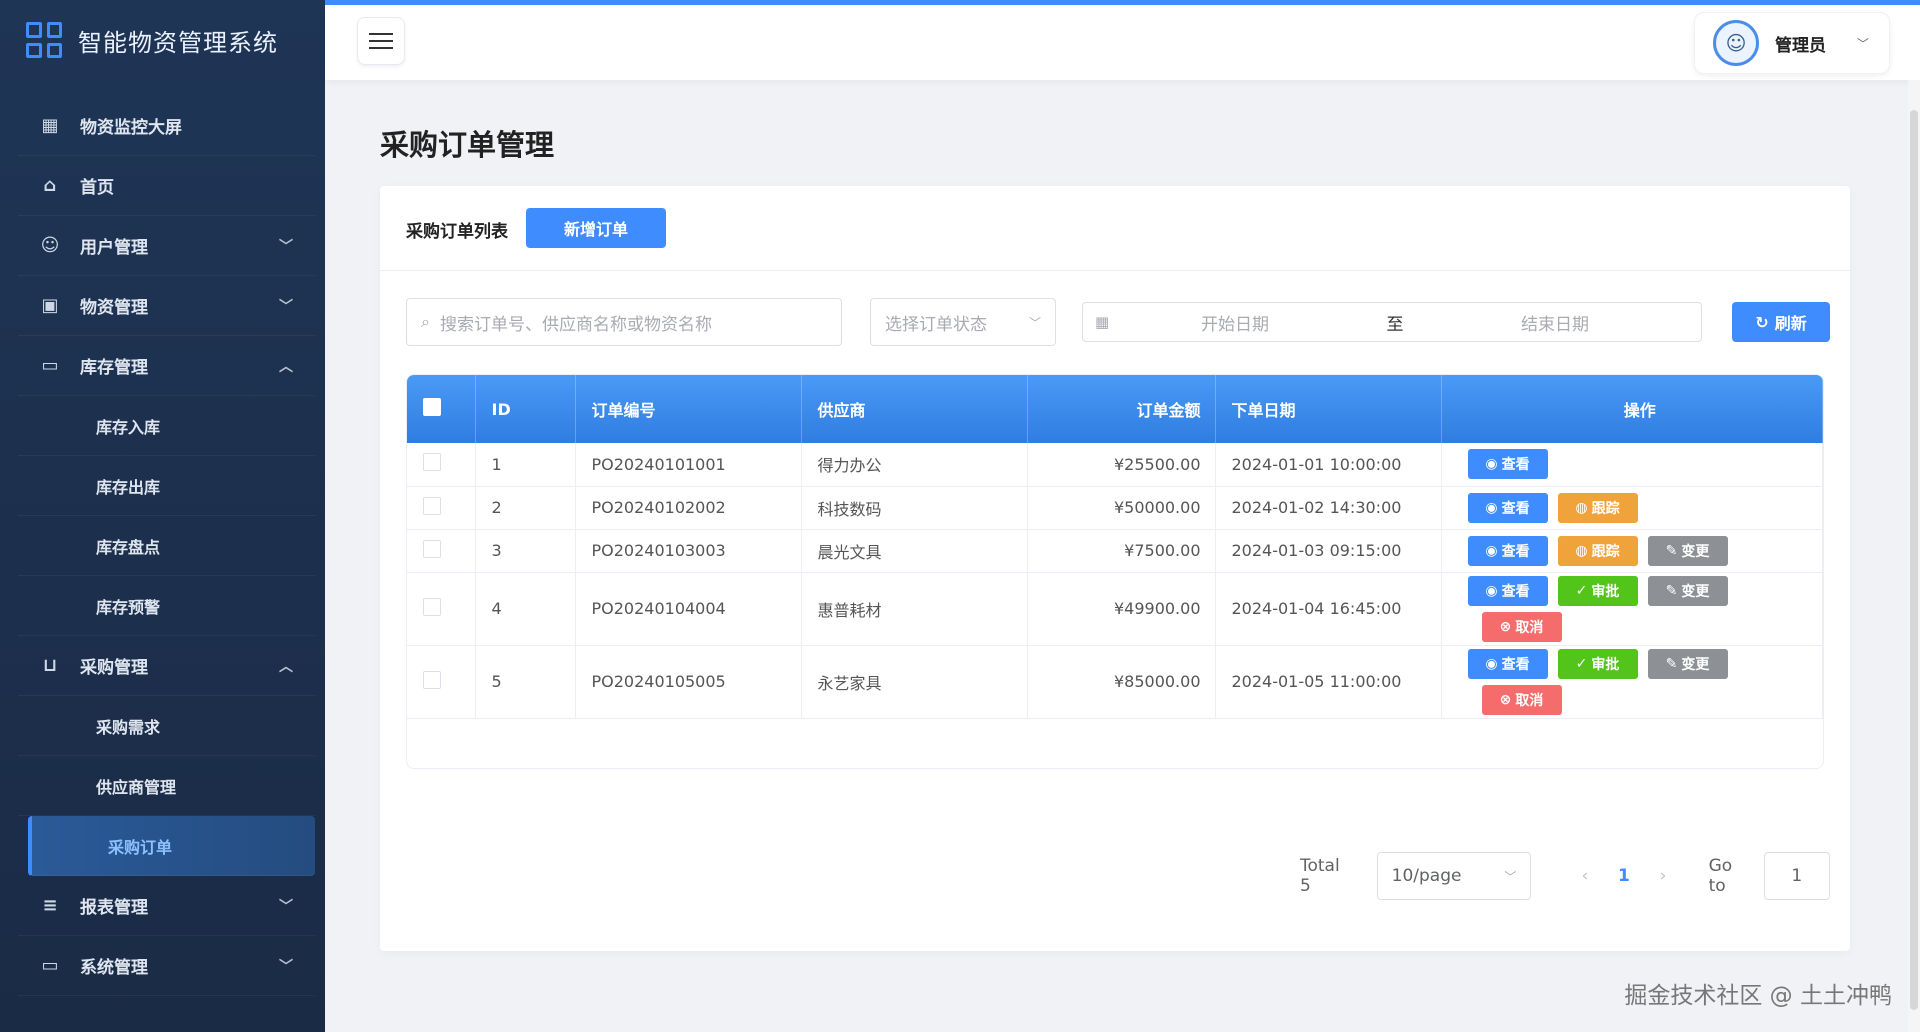  Describe the element at coordinates (166, 666) in the screenshot. I see `sidebar-item-9: ⊔ 采购管理 ︿` at that location.